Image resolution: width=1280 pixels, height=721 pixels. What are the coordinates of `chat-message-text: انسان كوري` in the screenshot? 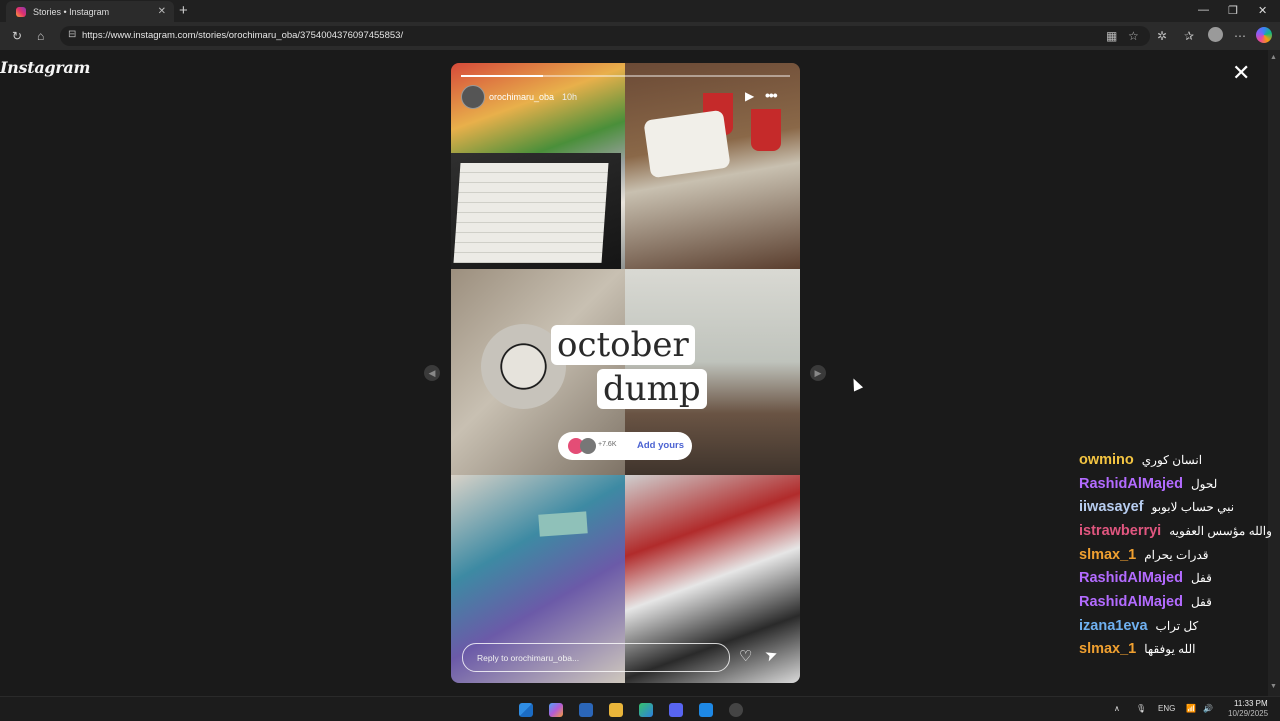 It's located at (1172, 459).